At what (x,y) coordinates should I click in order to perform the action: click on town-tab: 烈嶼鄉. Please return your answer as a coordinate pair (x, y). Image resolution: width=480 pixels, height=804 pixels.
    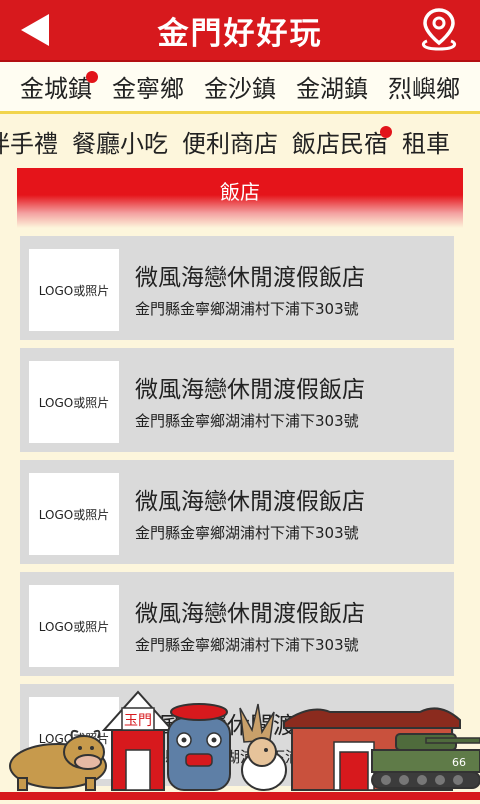
    Looking at the image, I should click on (424, 86).